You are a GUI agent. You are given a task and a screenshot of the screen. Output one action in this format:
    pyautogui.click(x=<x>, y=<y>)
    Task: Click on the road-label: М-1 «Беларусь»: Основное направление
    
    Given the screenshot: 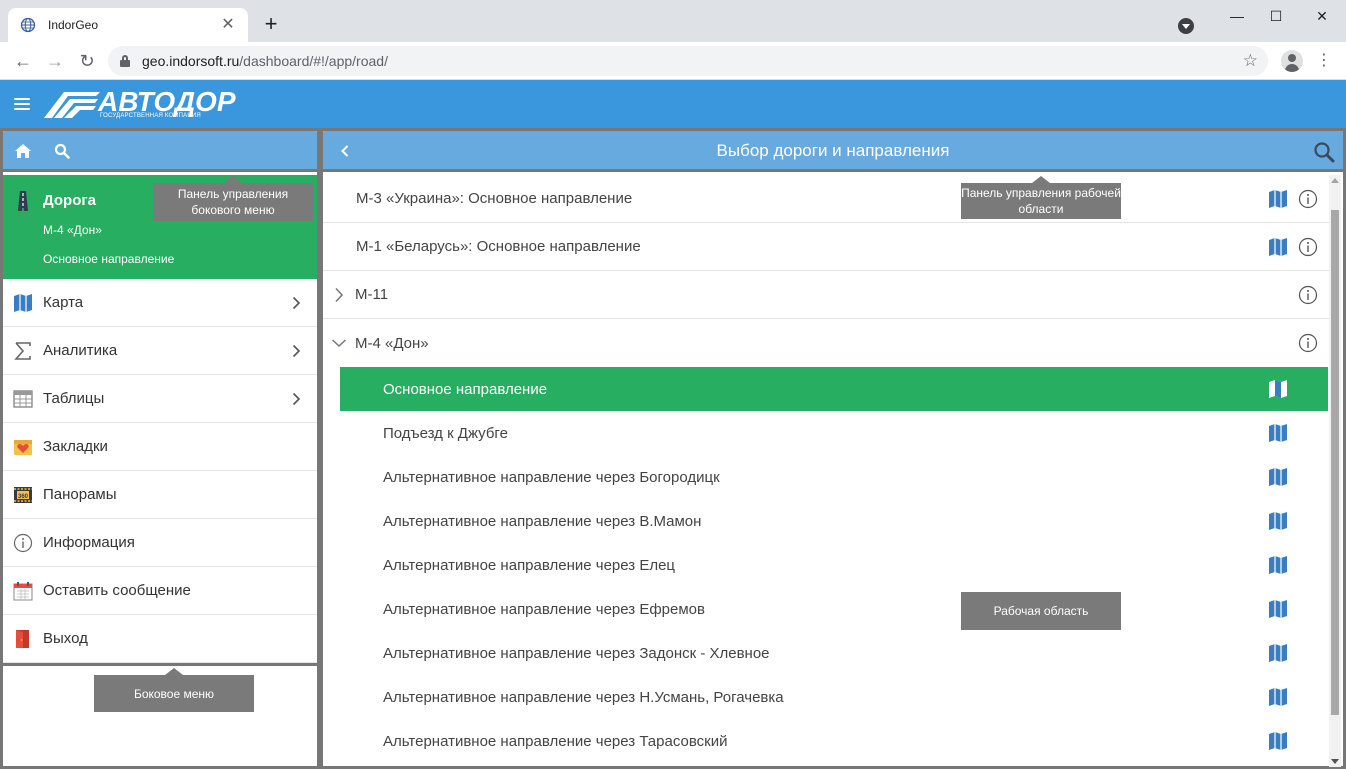 What is the action you would take?
    pyautogui.click(x=498, y=246)
    